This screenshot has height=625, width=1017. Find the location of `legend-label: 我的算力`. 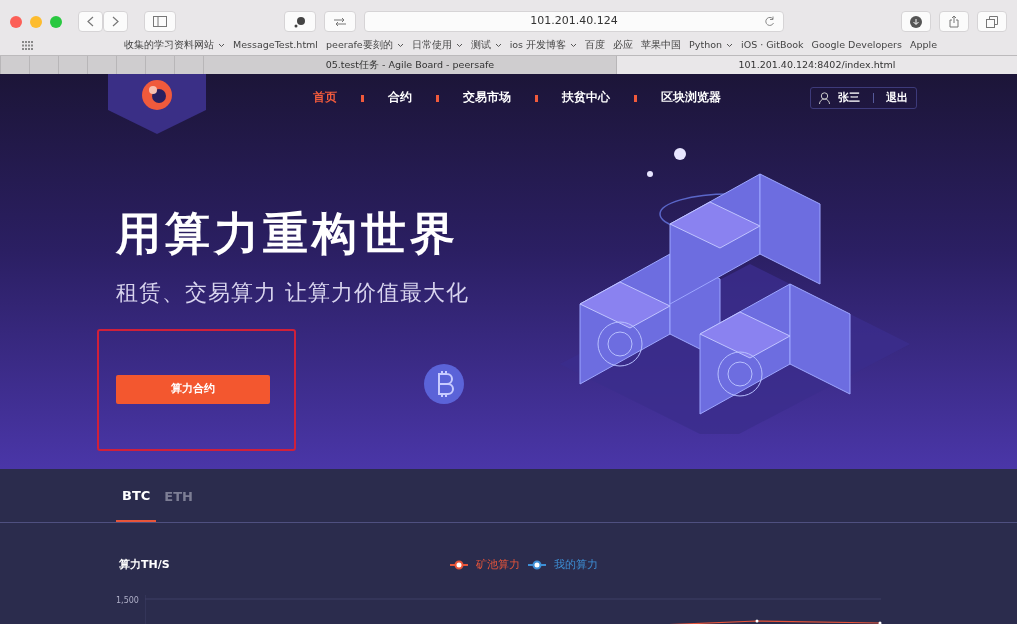

legend-label: 我的算力 is located at coordinates (575, 564).